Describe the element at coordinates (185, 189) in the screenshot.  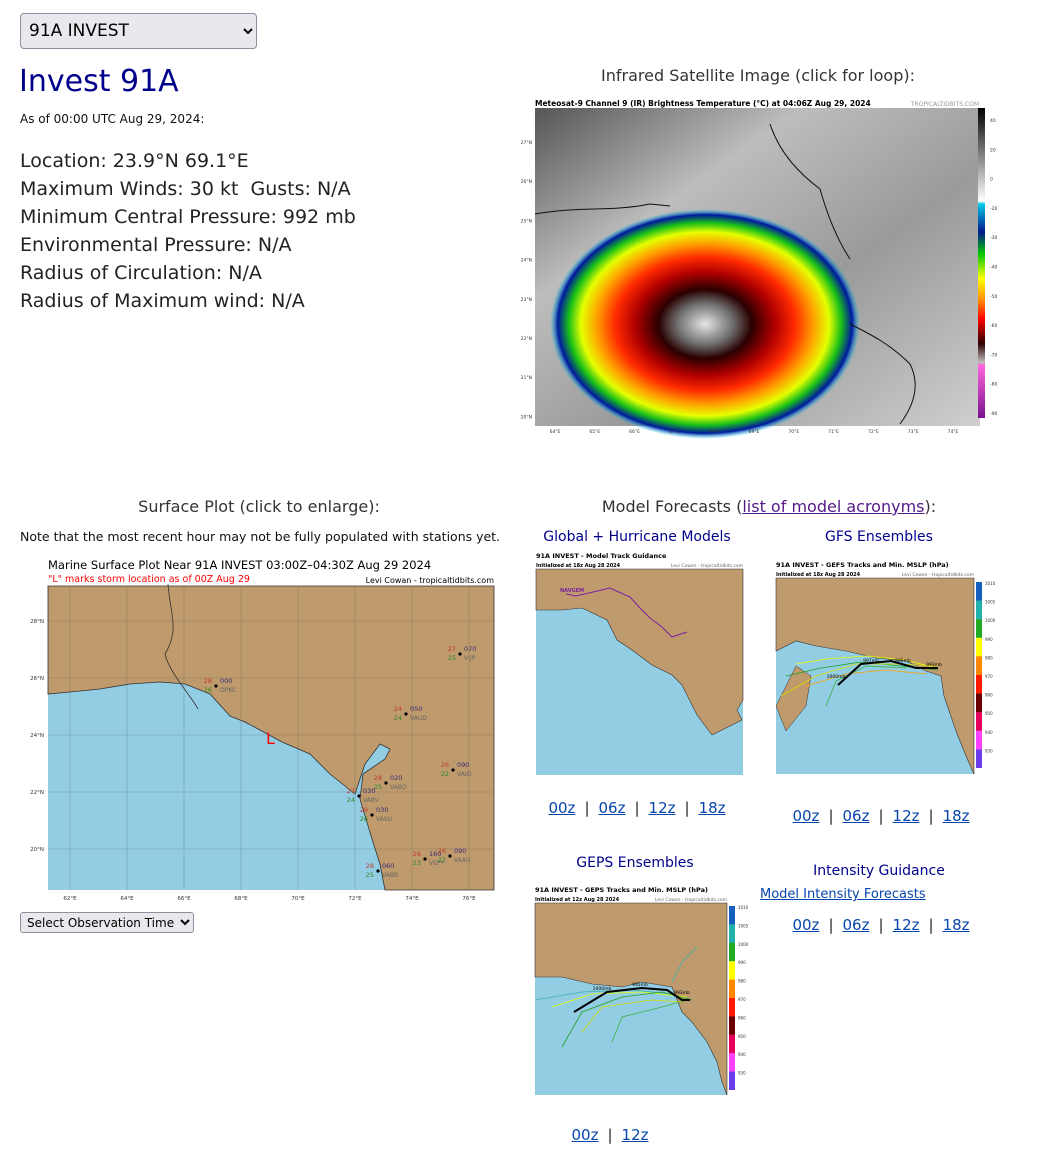
I see `max-winds-text: Maximum Winds: 30 kt Gusts: N/A` at that location.